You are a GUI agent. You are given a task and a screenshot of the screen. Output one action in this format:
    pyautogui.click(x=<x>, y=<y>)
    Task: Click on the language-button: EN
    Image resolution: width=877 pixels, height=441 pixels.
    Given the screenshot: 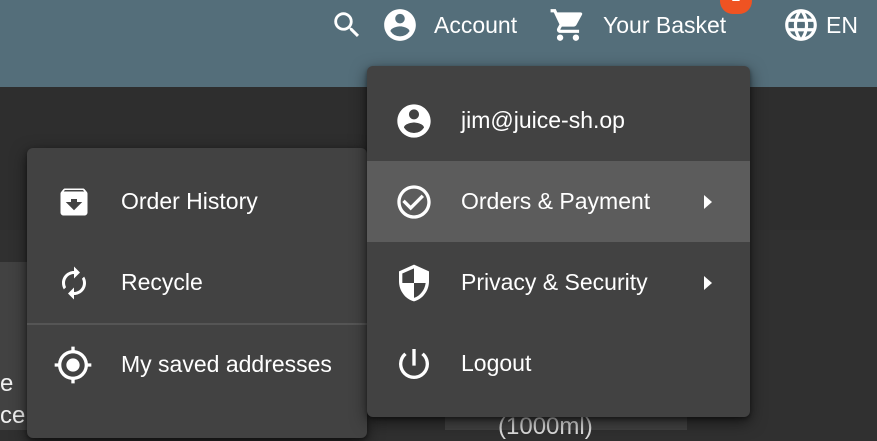 What is the action you would take?
    pyautogui.click(x=820, y=25)
    